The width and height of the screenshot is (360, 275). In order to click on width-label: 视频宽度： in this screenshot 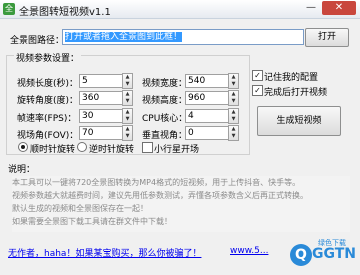, I will do `click(165, 84)`.